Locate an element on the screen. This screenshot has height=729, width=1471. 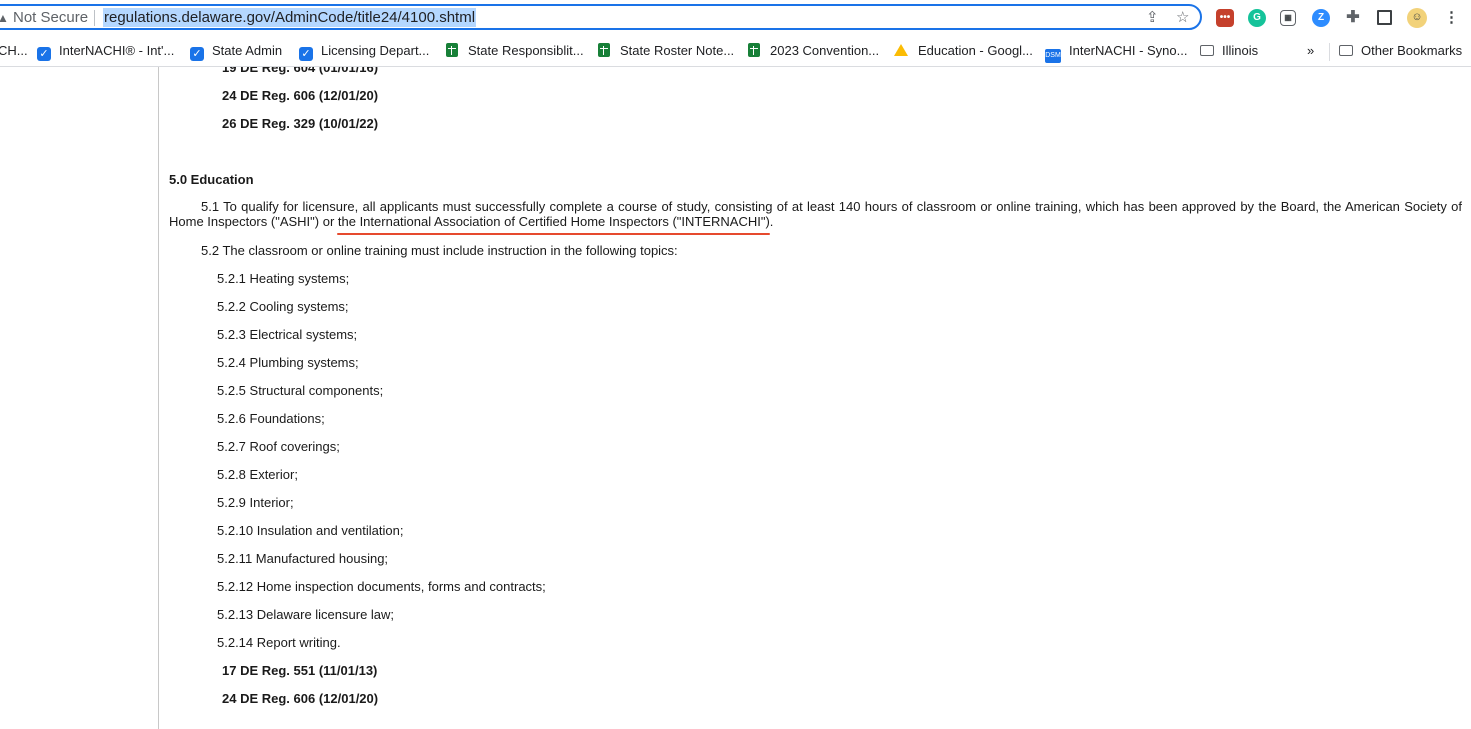
bookmarks-overflow-button: » is located at coordinates (1310, 51).